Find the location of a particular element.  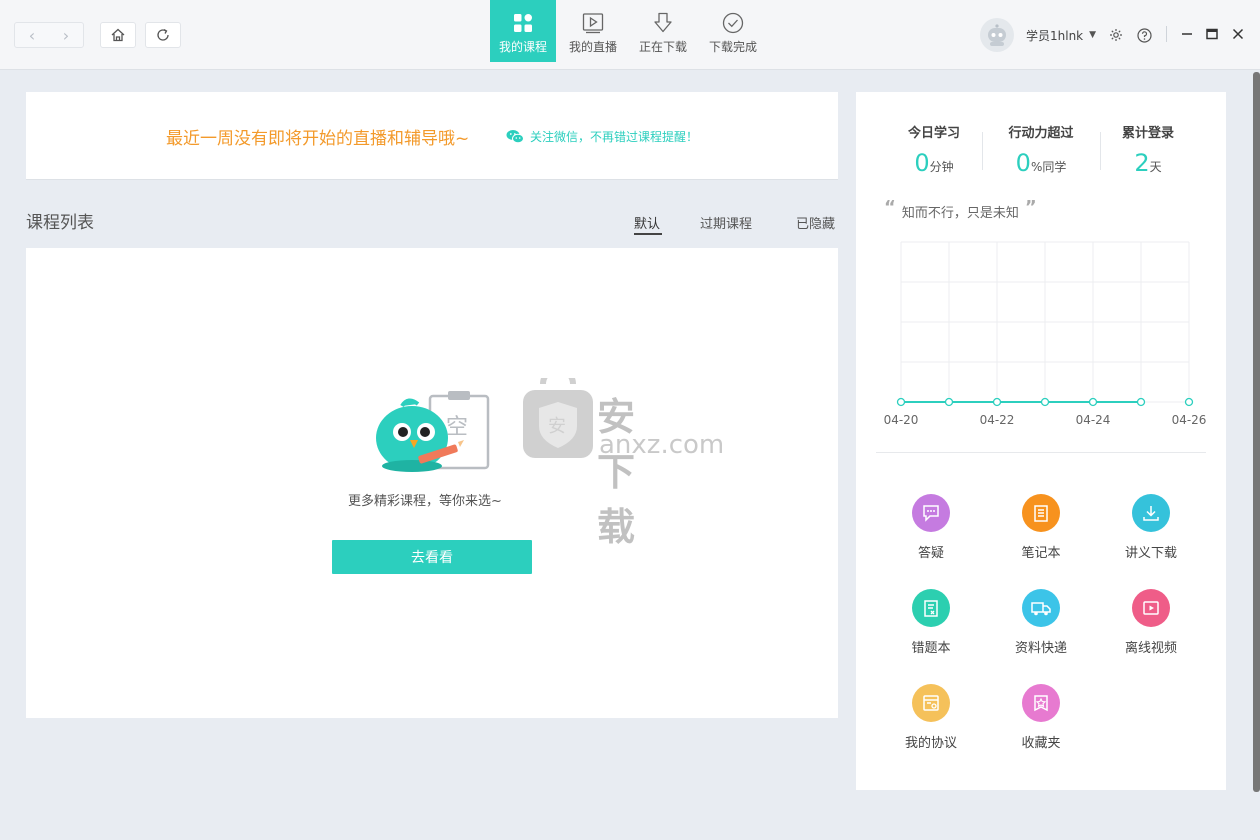

watermark: 安 安下载 anxz.com is located at coordinates (622, 457).